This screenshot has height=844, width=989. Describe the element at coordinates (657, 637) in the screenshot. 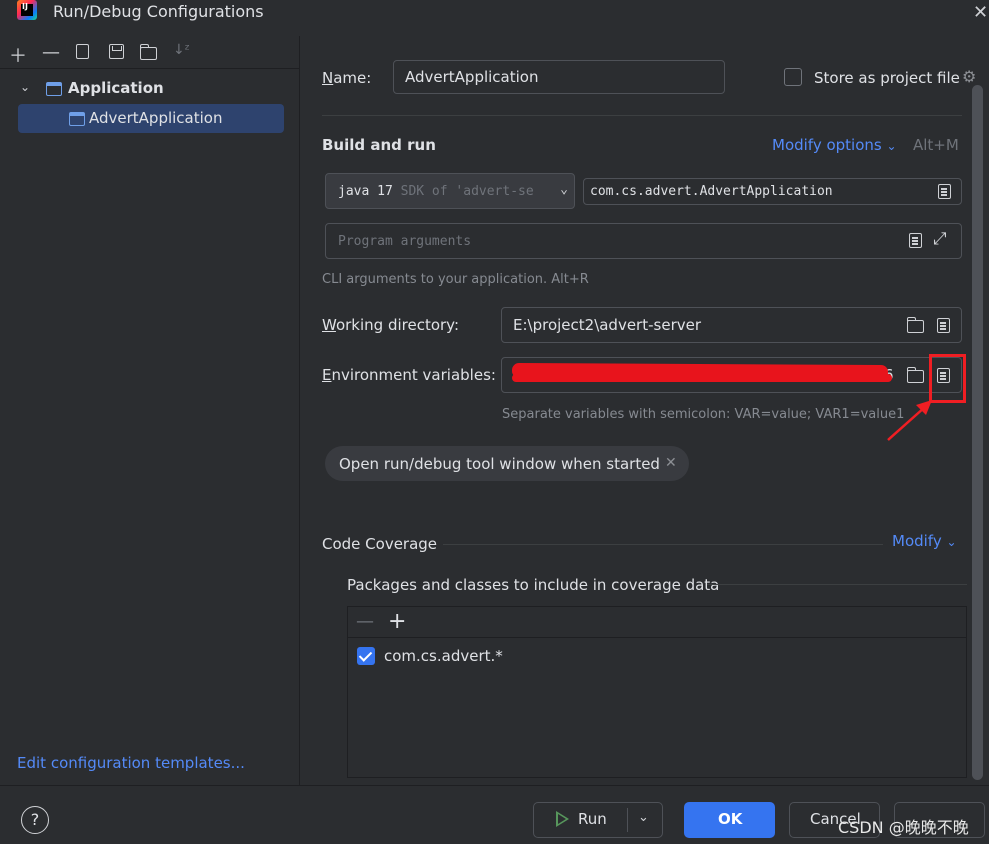

I see `list-toolbar-divider` at that location.